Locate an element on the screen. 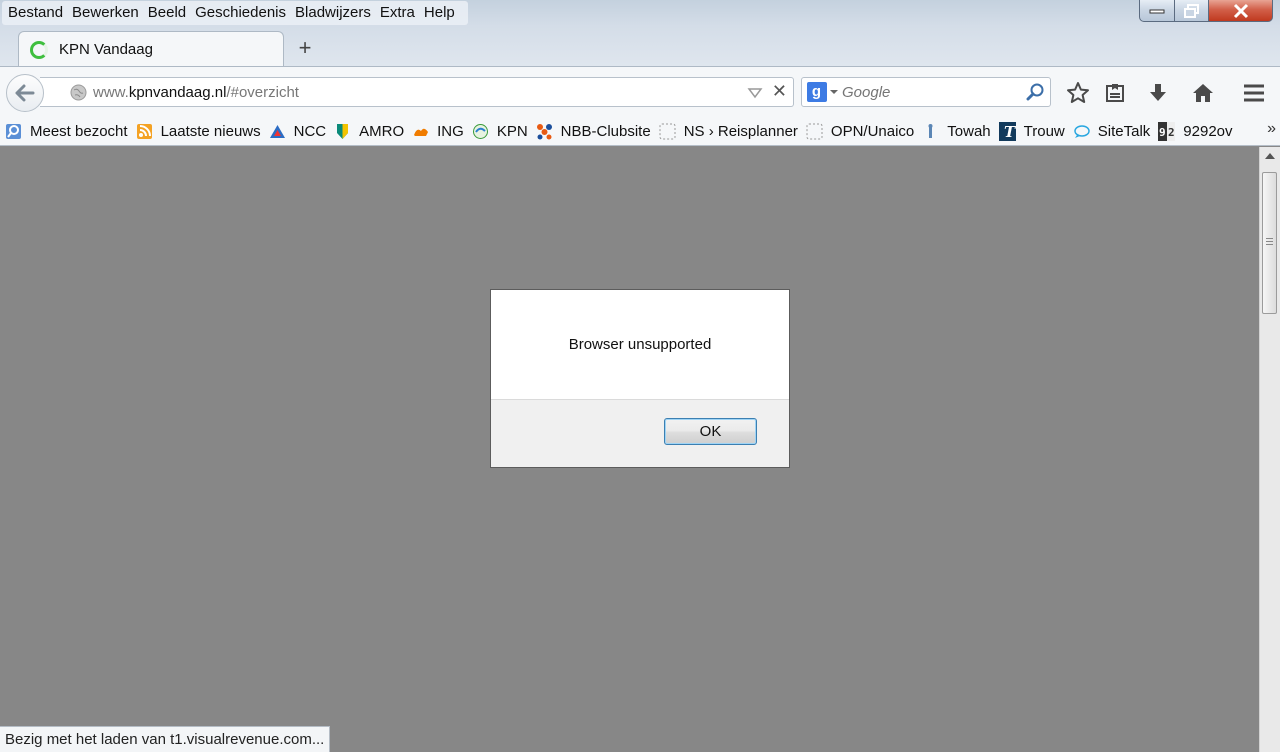 The width and height of the screenshot is (1280, 752). url-bar: www.kpnvandaag.nl/#overzicht ✕ is located at coordinates (417, 92).